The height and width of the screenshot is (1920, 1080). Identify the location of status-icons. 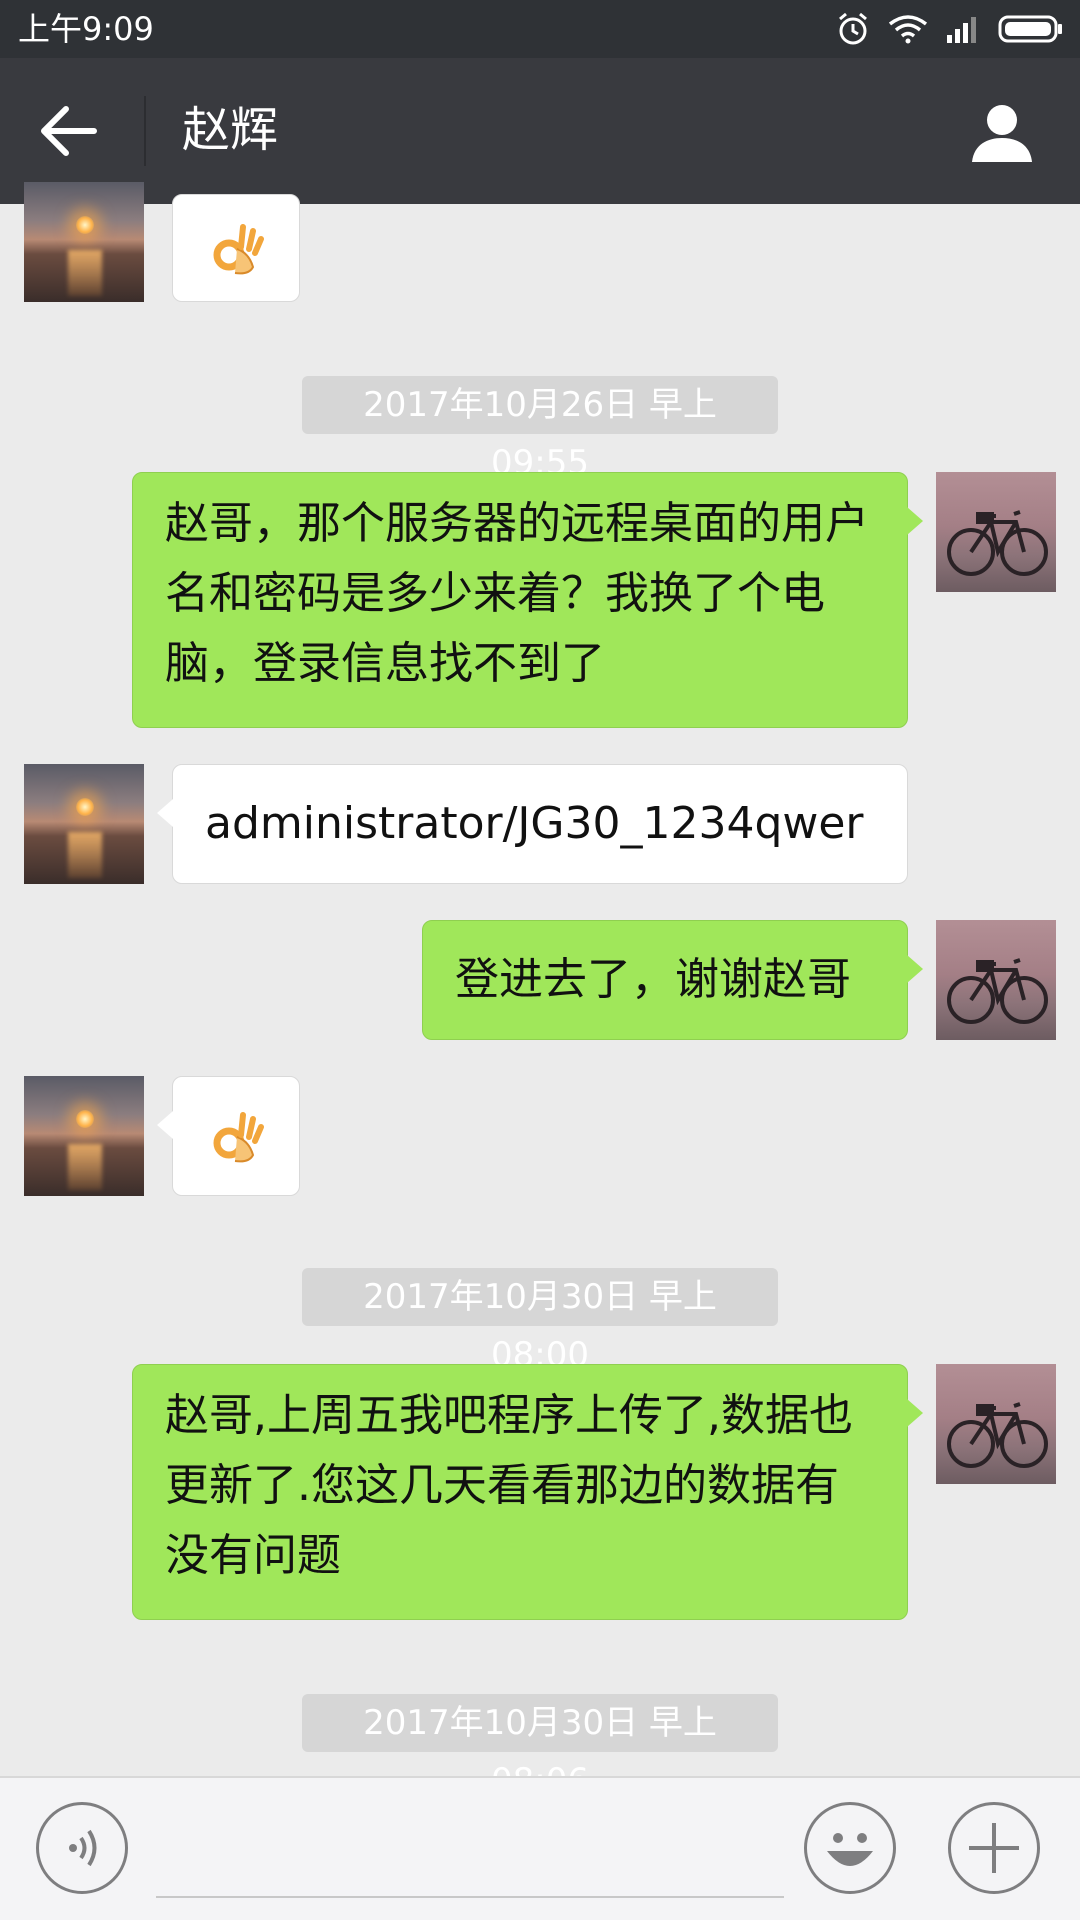
(950, 29).